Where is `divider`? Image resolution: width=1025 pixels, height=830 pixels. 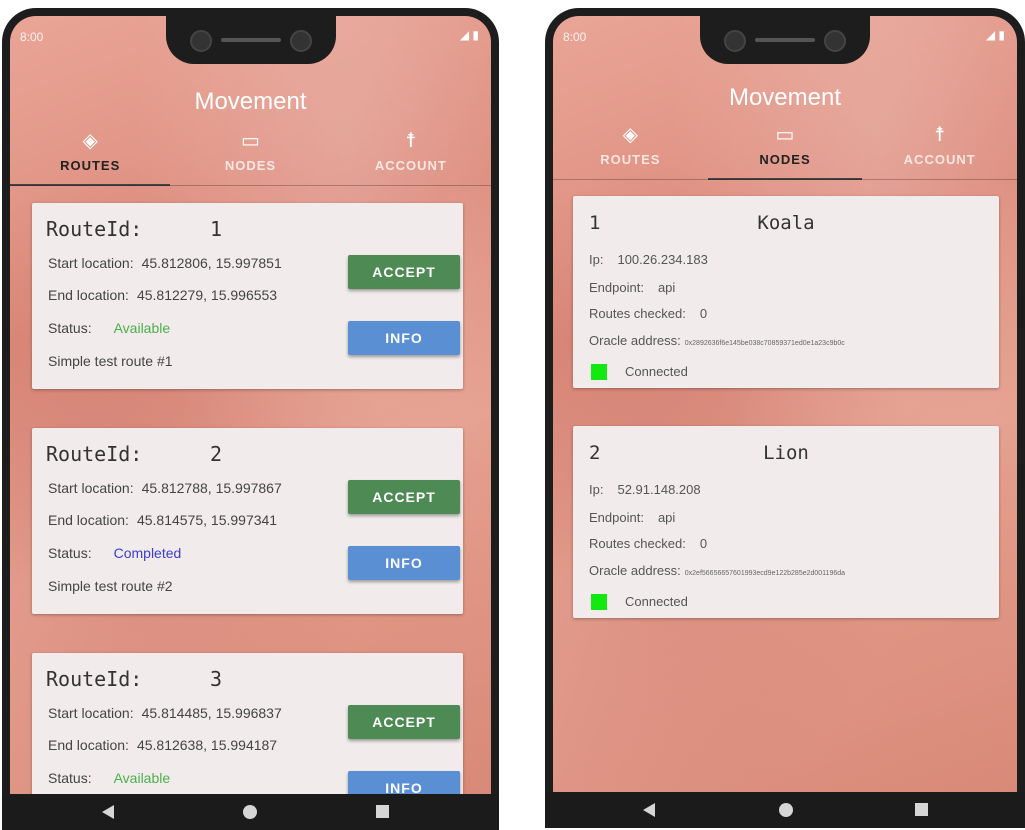
divider is located at coordinates (785, 179).